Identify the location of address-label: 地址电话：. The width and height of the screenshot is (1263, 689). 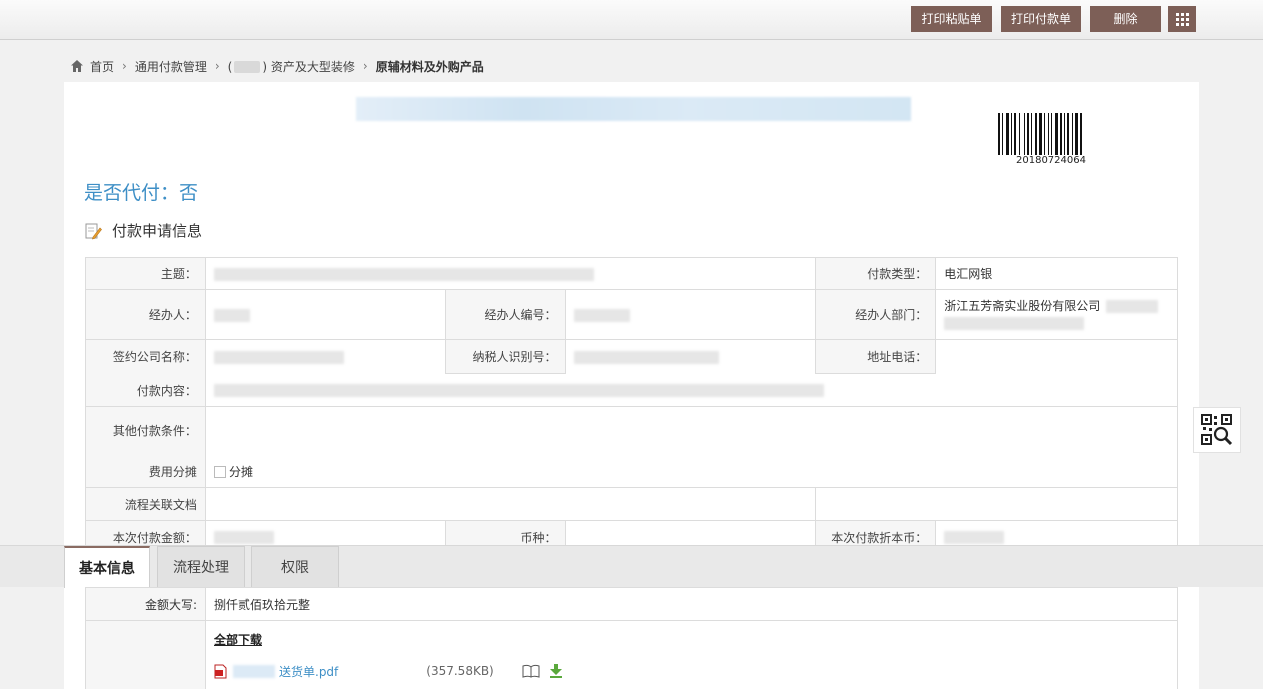
(876, 356).